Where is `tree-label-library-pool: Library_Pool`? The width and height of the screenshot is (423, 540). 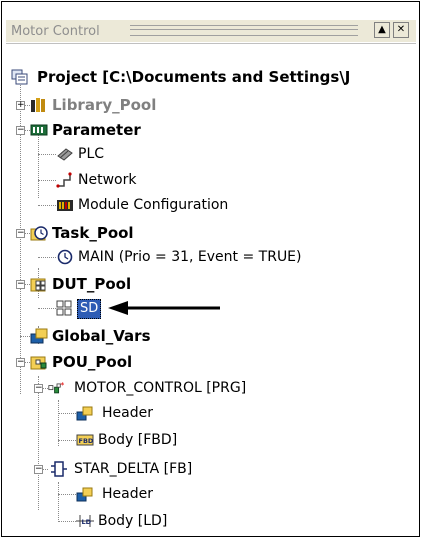 tree-label-library-pool: Library_Pool is located at coordinates (104, 105).